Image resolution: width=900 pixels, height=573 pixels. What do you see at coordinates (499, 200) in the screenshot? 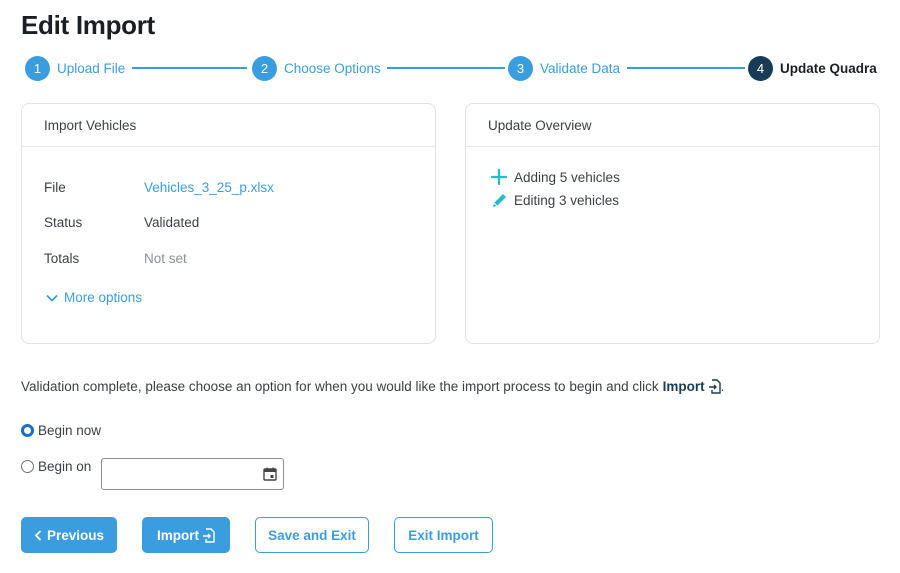
I see `pencil-icon` at bounding box center [499, 200].